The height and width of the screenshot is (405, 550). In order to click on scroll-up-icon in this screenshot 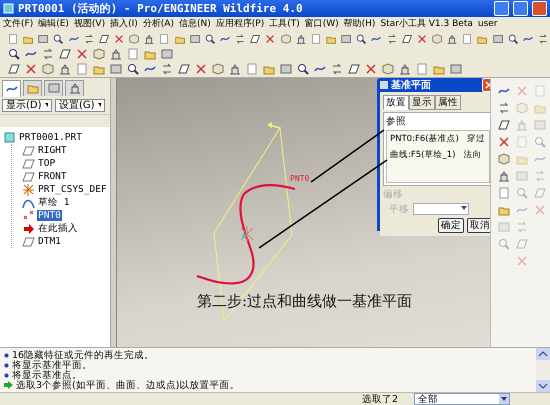, I will do `click(543, 354)`.